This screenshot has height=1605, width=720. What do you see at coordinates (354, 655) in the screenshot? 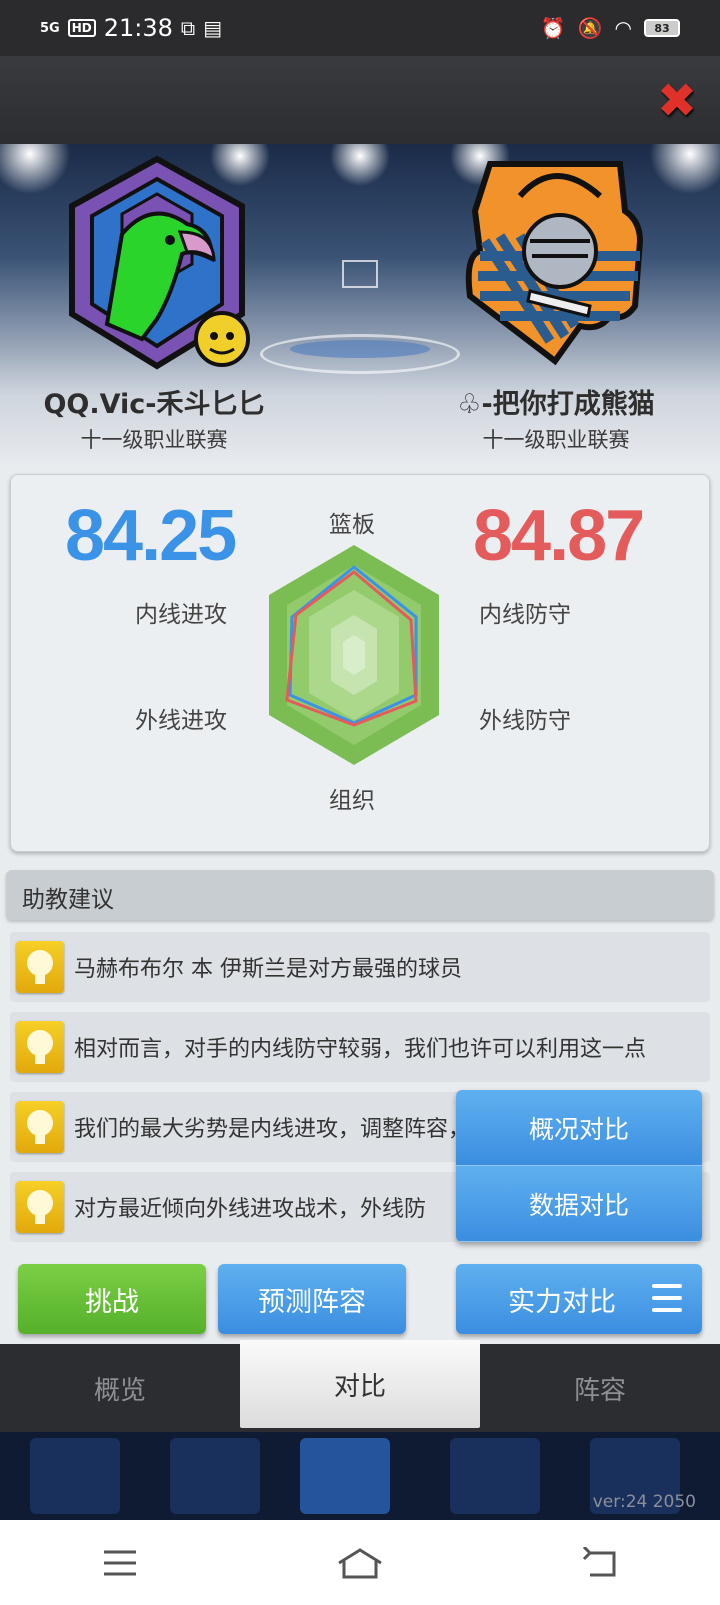
I see `radar-chart` at bounding box center [354, 655].